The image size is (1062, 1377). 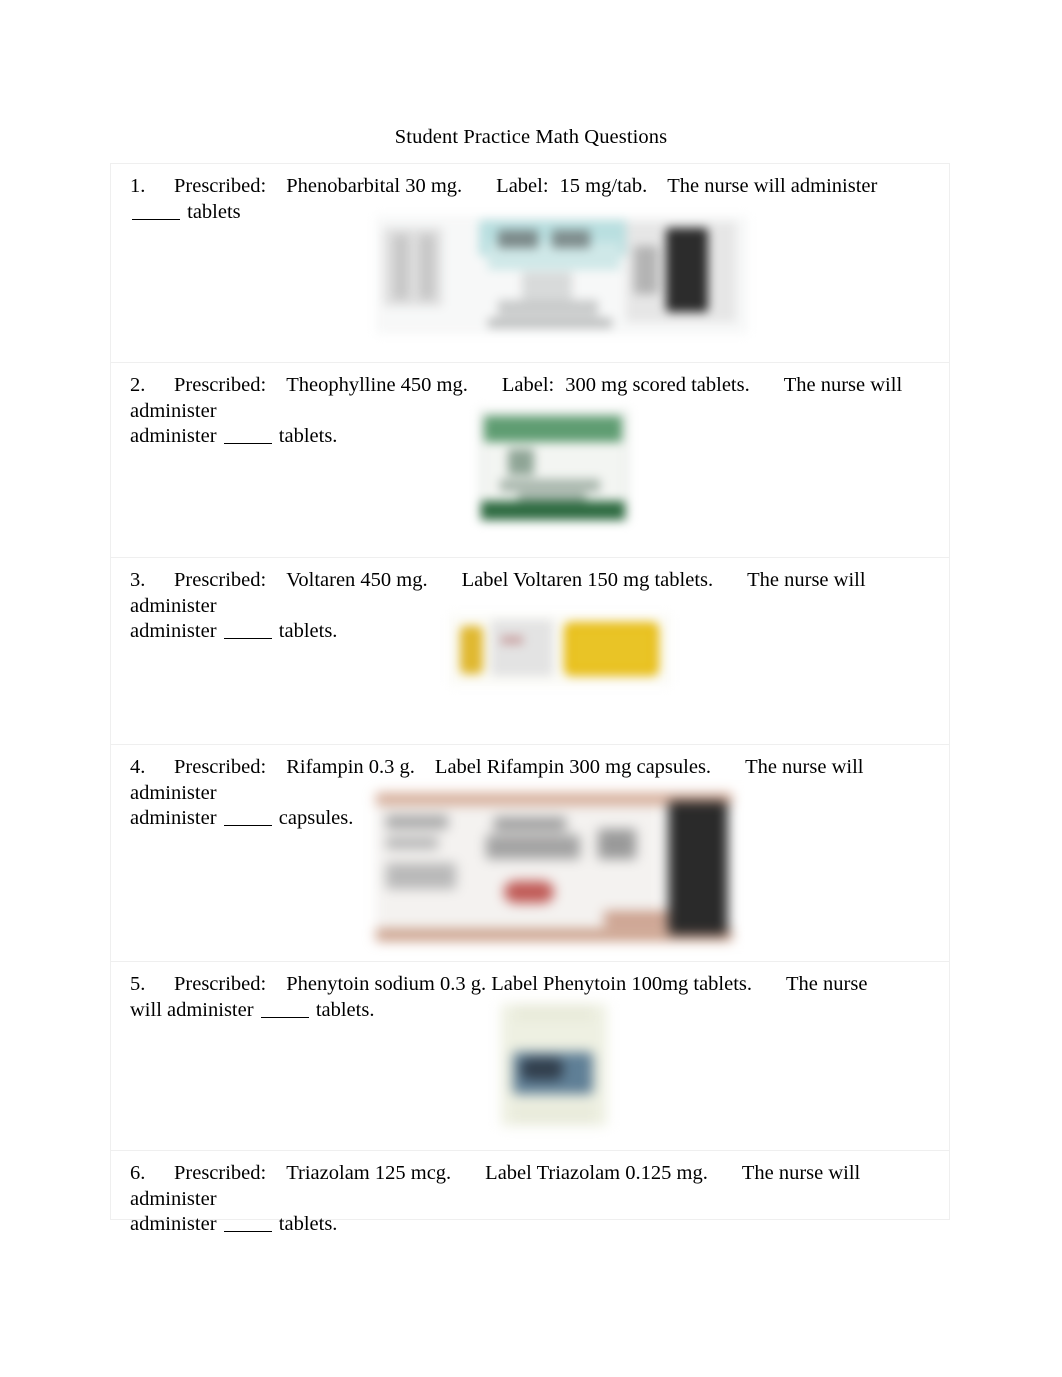 What do you see at coordinates (308, 436) in the screenshot?
I see `instruction-after-2: tablets.` at bounding box center [308, 436].